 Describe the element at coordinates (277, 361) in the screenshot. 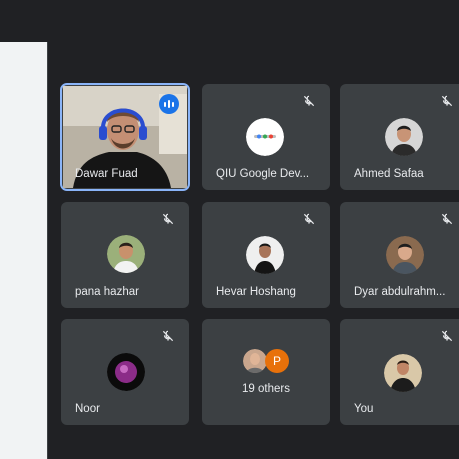

I see `avatar-initial: P` at that location.